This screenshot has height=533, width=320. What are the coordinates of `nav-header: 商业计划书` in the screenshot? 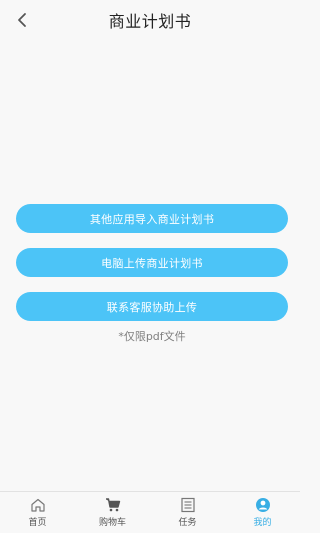 It's located at (150, 20).